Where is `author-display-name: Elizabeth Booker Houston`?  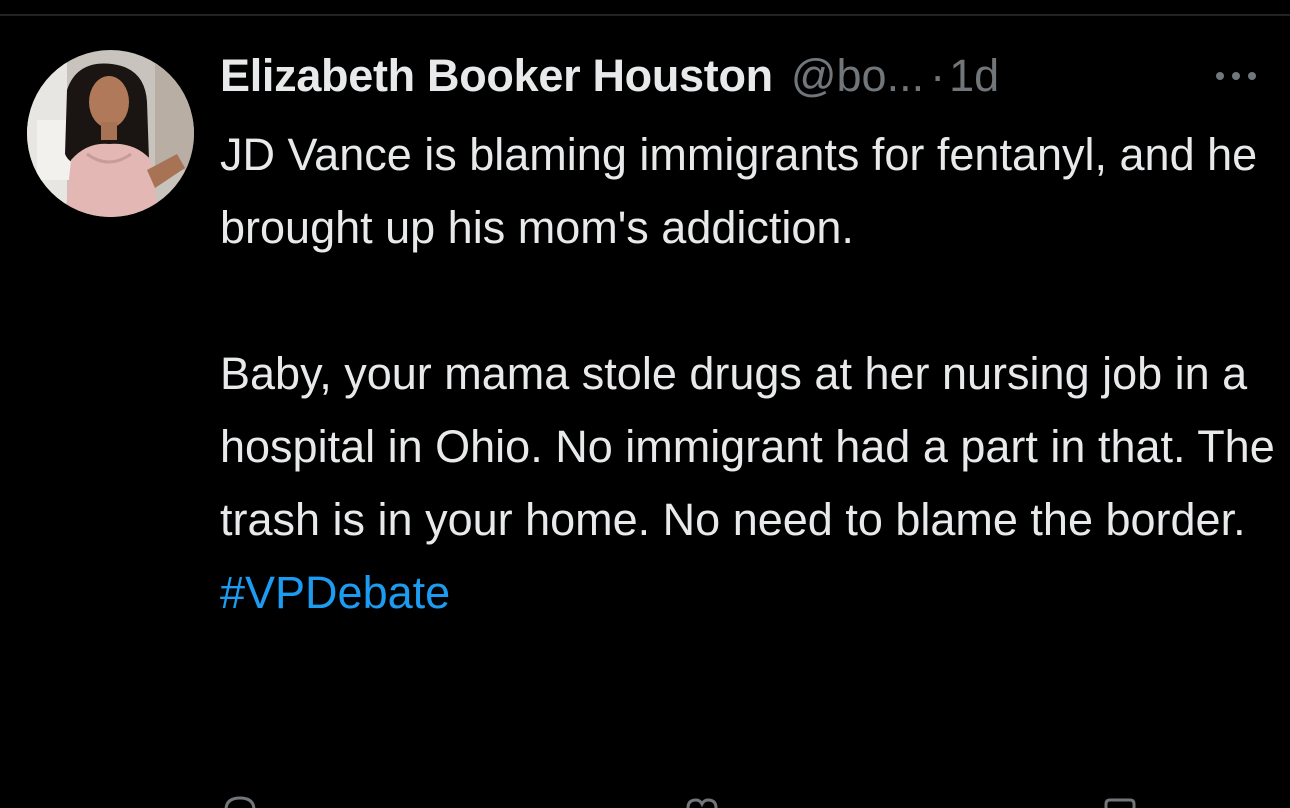 author-display-name: Elizabeth Booker Houston is located at coordinates (496, 76).